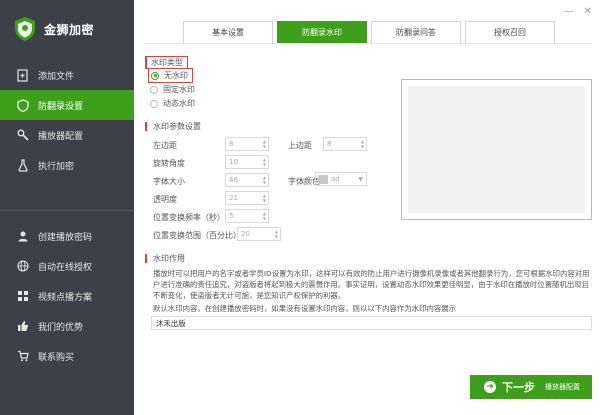 This screenshot has height=415, width=600. I want to click on input-value: 沐禾出版, so click(171, 323).